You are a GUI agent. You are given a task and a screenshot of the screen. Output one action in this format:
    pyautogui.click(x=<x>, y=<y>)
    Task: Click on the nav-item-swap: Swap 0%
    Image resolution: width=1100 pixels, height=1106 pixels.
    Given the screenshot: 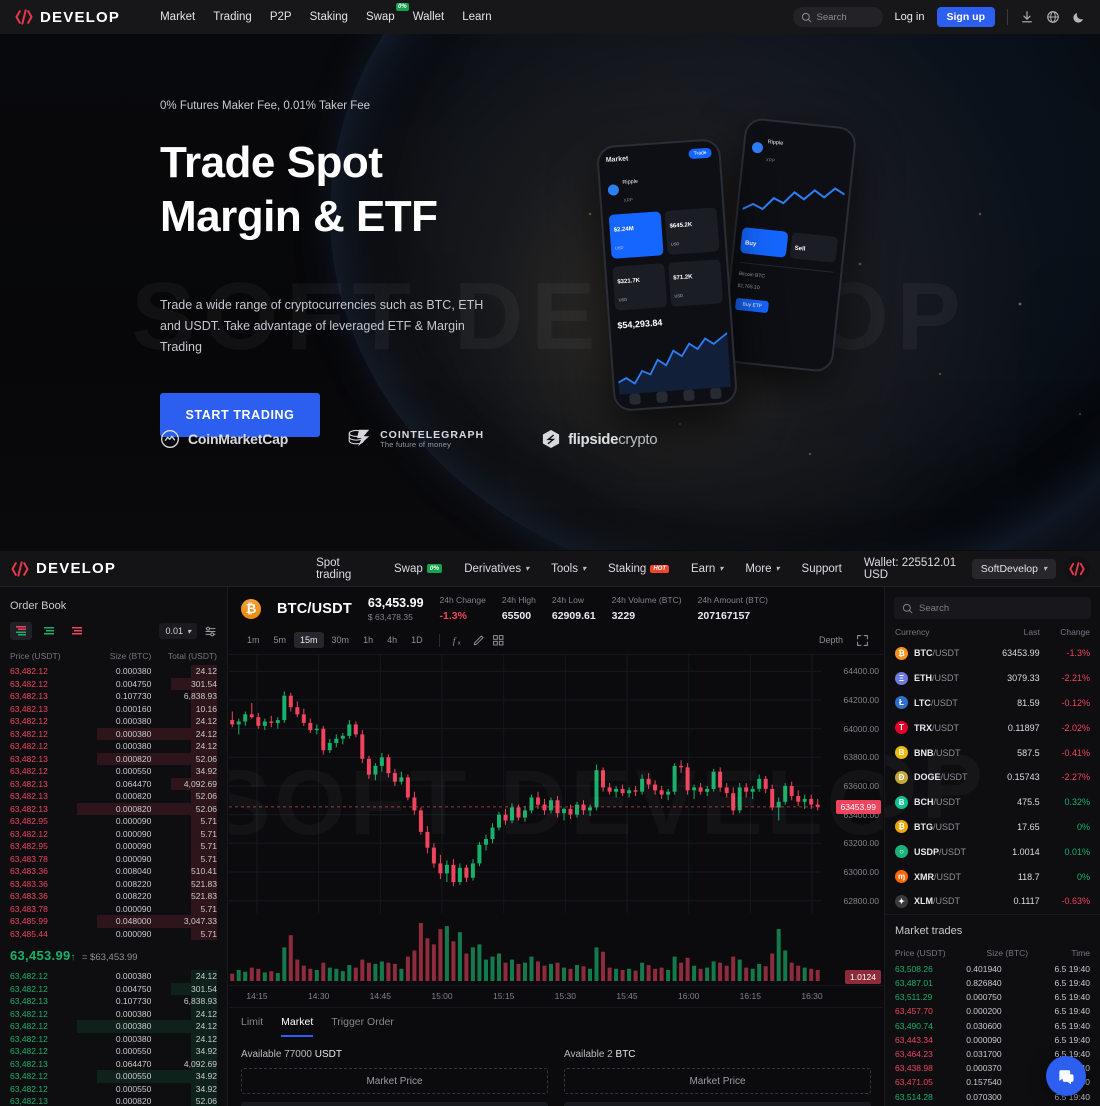 What is the action you would take?
    pyautogui.click(x=387, y=13)
    